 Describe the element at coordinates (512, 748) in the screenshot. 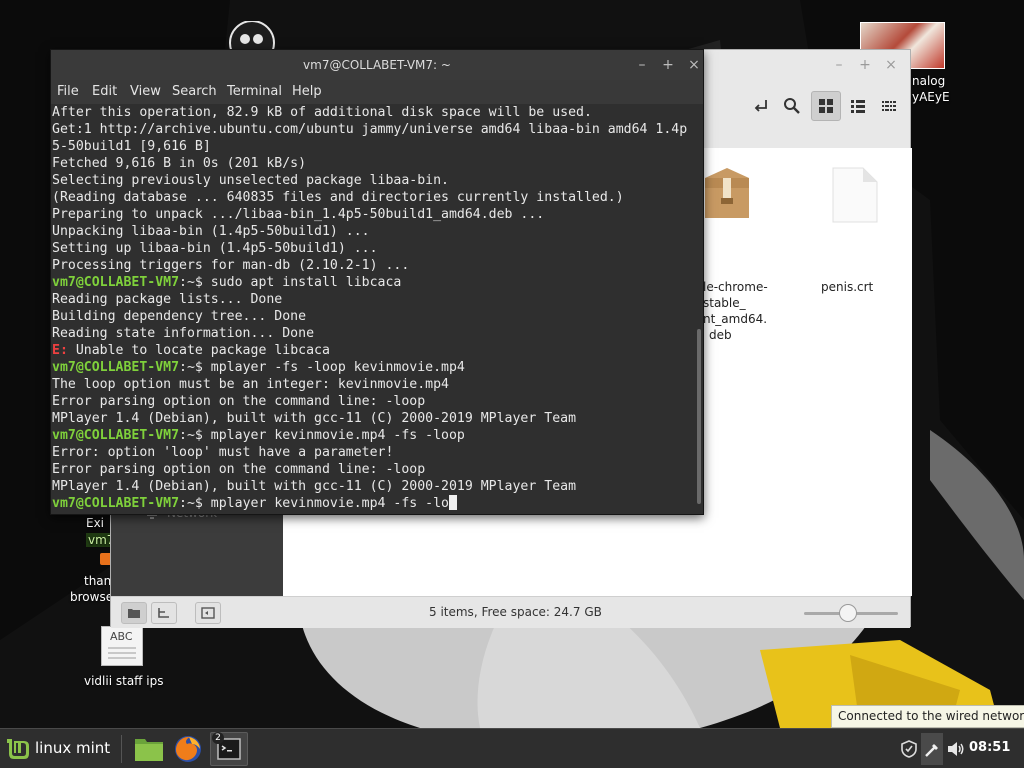

I see `taskbar: linux mint 2 08:51` at that location.